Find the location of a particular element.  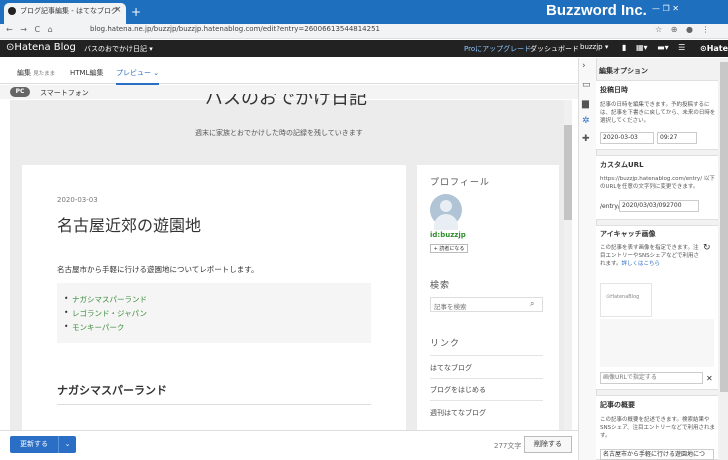

gear-icon: ✲ is located at coordinates (586, 121).